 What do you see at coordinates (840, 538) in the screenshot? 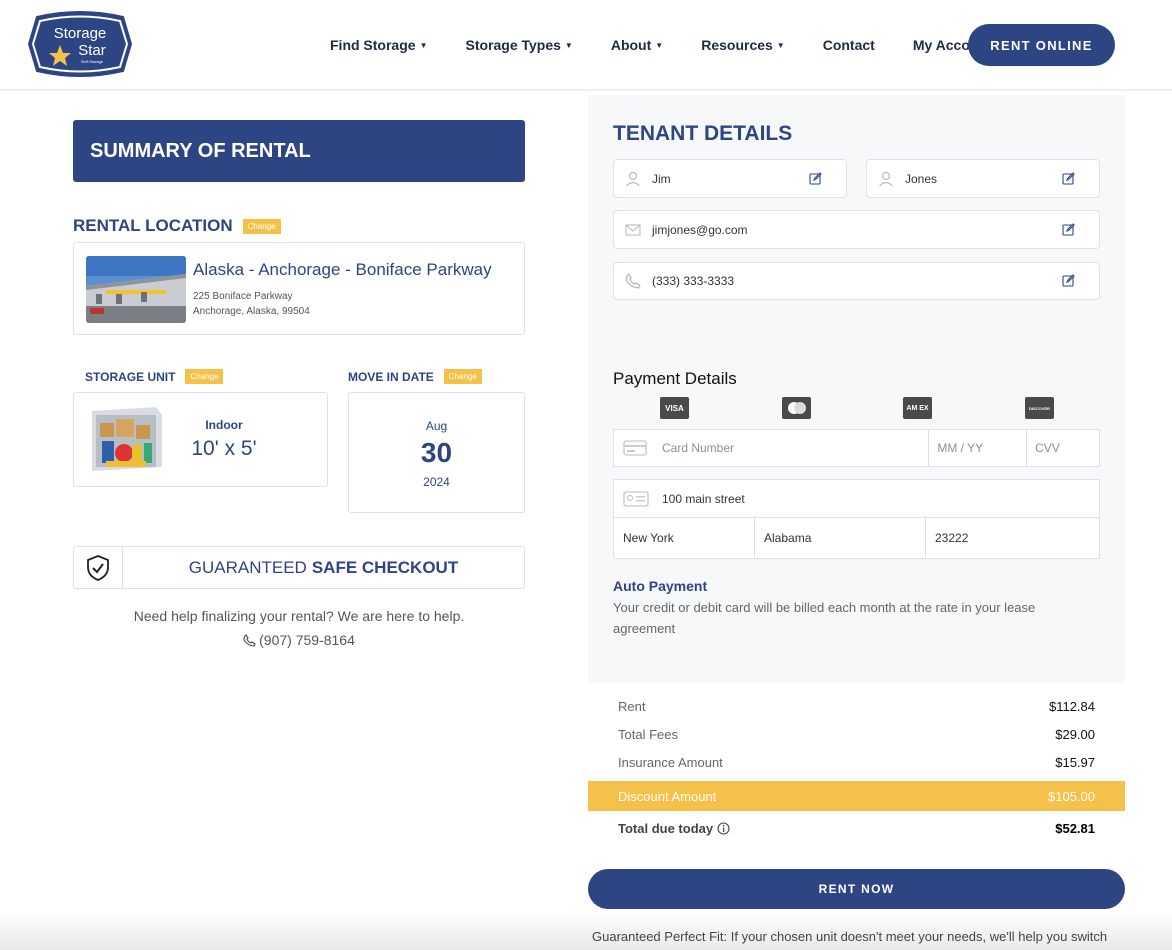
I see `state-select: Alabama` at bounding box center [840, 538].